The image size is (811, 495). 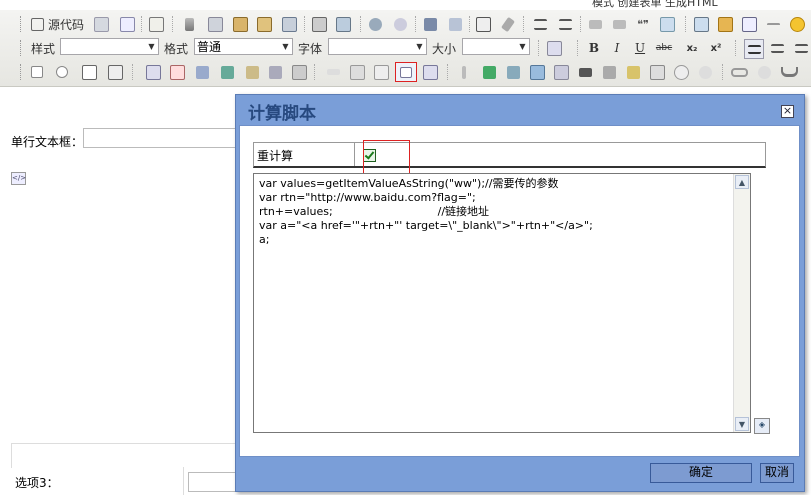 What do you see at coordinates (554, 48) in the screenshot?
I see `find-in-page-icon` at bounding box center [554, 48].